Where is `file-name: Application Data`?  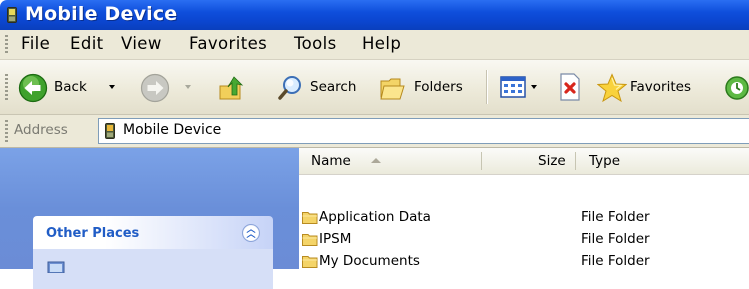 file-name: Application Data is located at coordinates (375, 217).